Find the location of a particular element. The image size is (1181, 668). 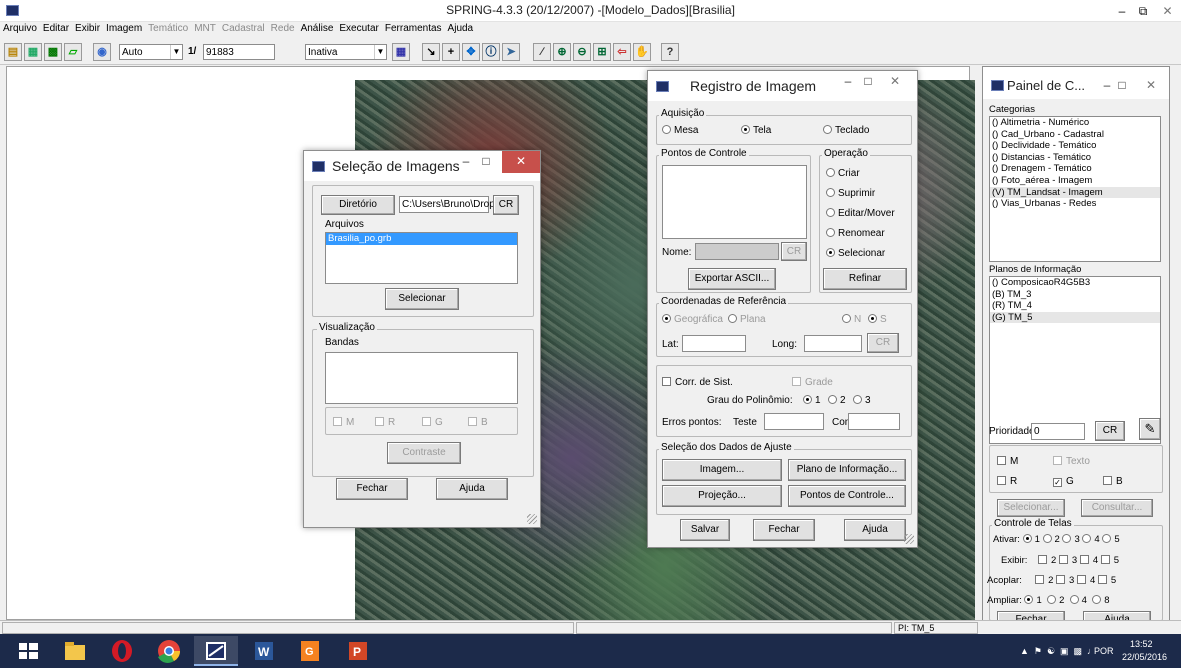

check-g: ✓ G is located at coordinates (1063, 481).